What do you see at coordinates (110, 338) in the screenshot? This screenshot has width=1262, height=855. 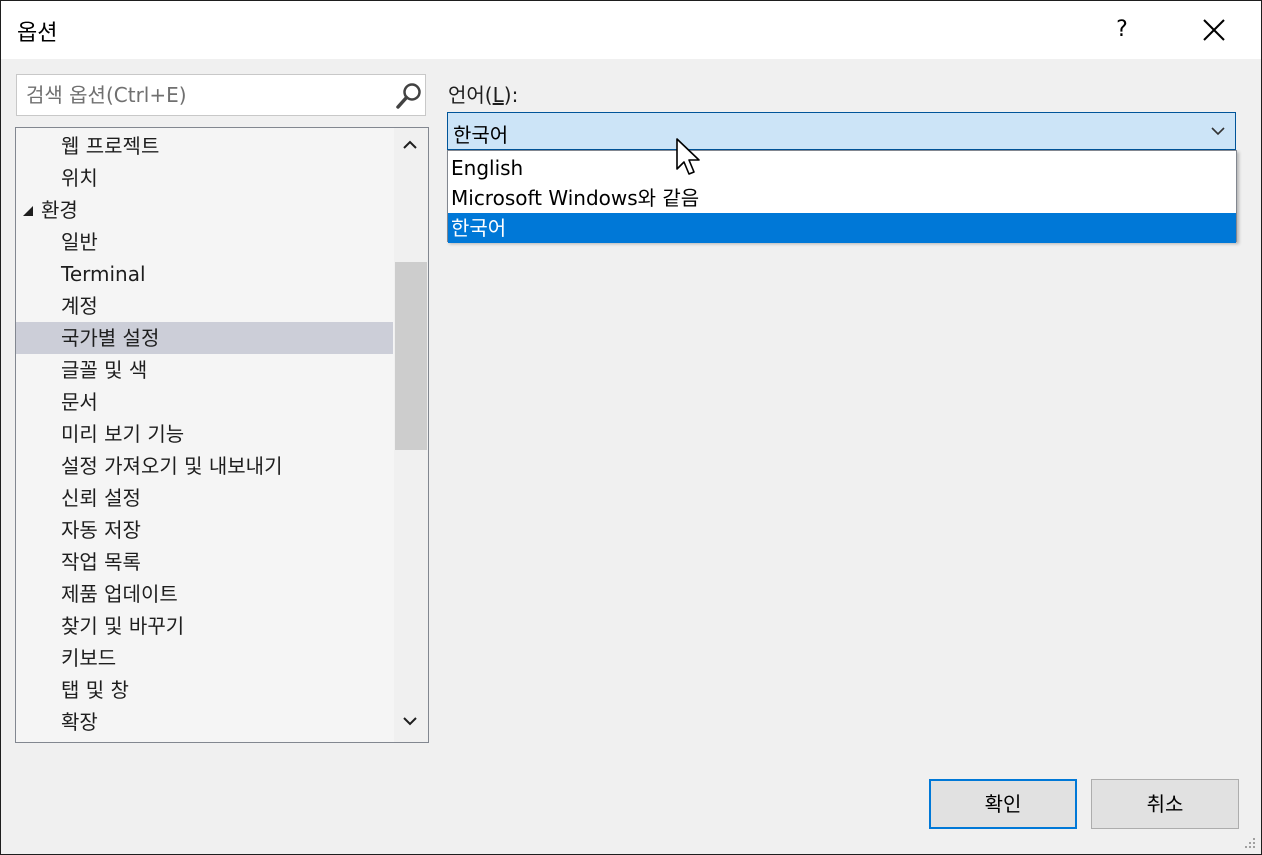 I see `tree-item-label: 국가별 설정` at bounding box center [110, 338].